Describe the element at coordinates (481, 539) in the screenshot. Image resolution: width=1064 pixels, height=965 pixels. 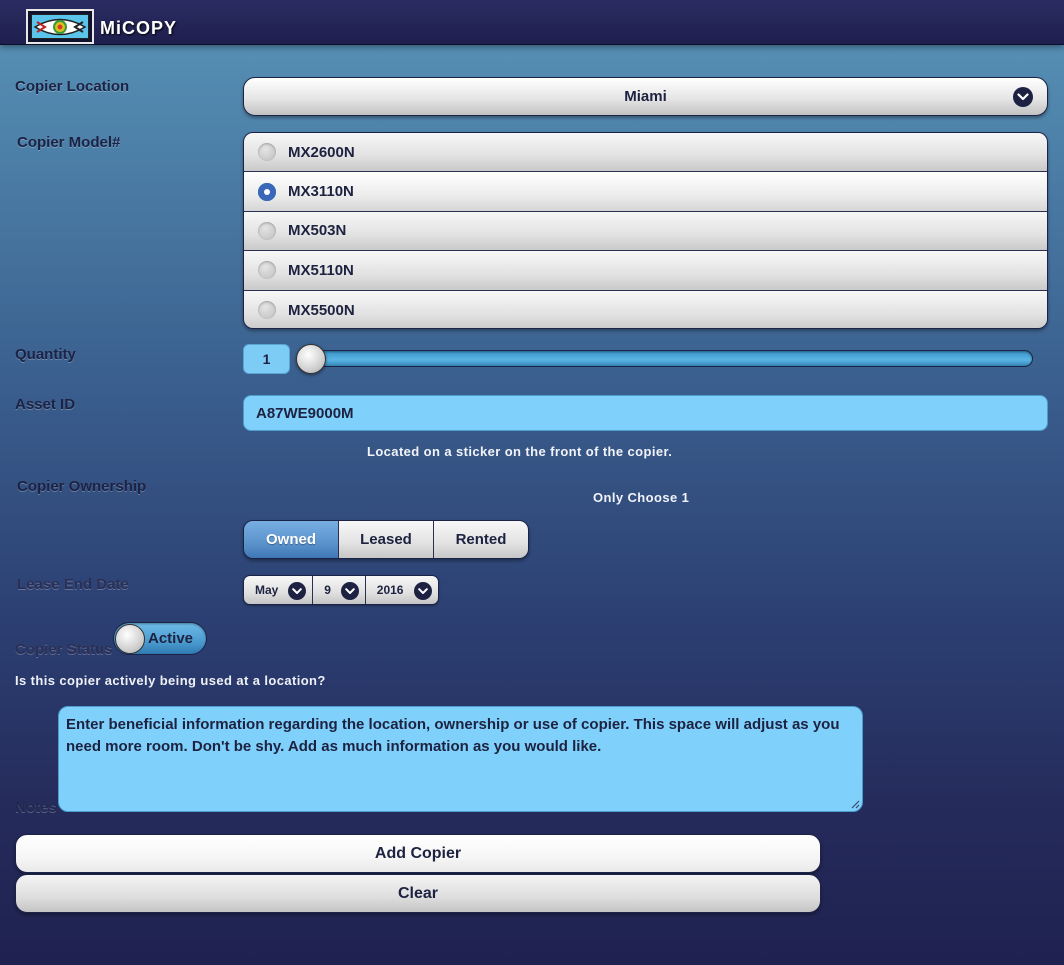
I see `ownership-rented-button: Rented` at that location.